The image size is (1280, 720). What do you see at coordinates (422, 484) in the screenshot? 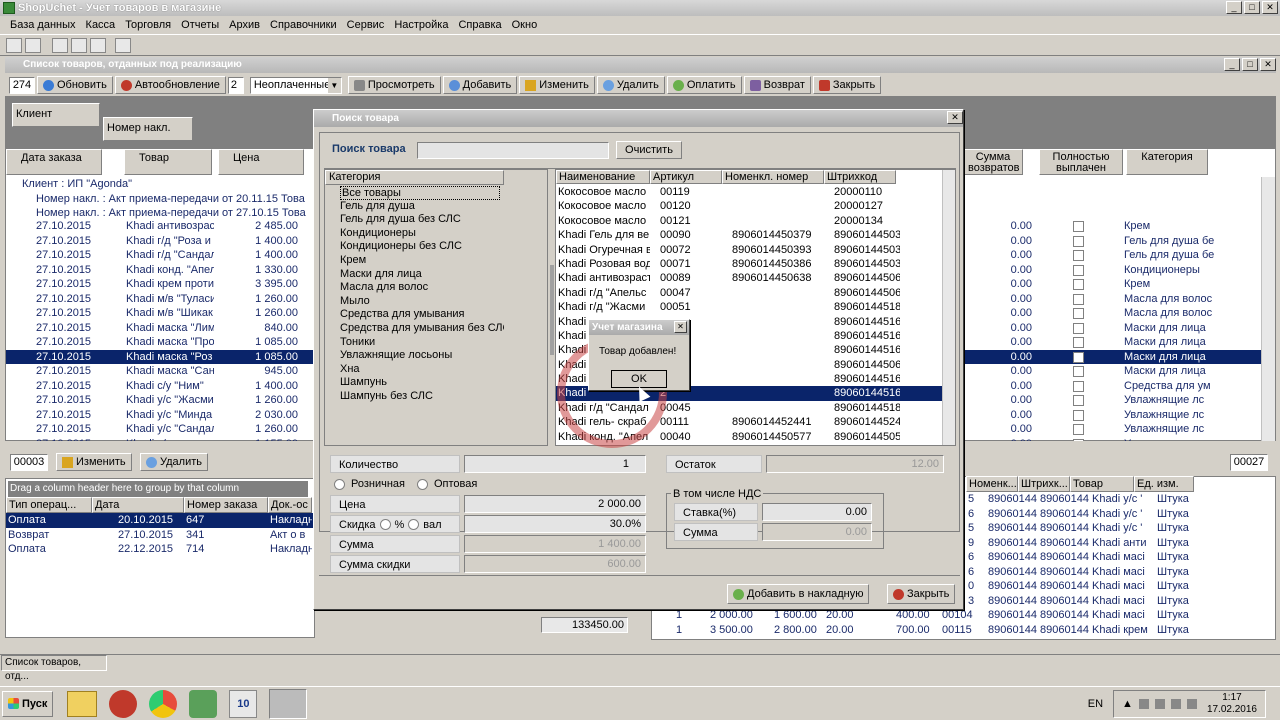
I see `wholesale-radio` at bounding box center [422, 484].